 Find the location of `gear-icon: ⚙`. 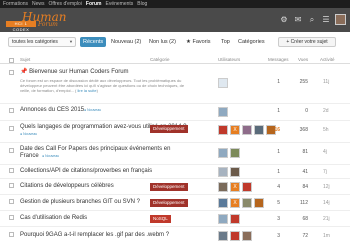

gear-icon: ⚙ is located at coordinates (284, 20).